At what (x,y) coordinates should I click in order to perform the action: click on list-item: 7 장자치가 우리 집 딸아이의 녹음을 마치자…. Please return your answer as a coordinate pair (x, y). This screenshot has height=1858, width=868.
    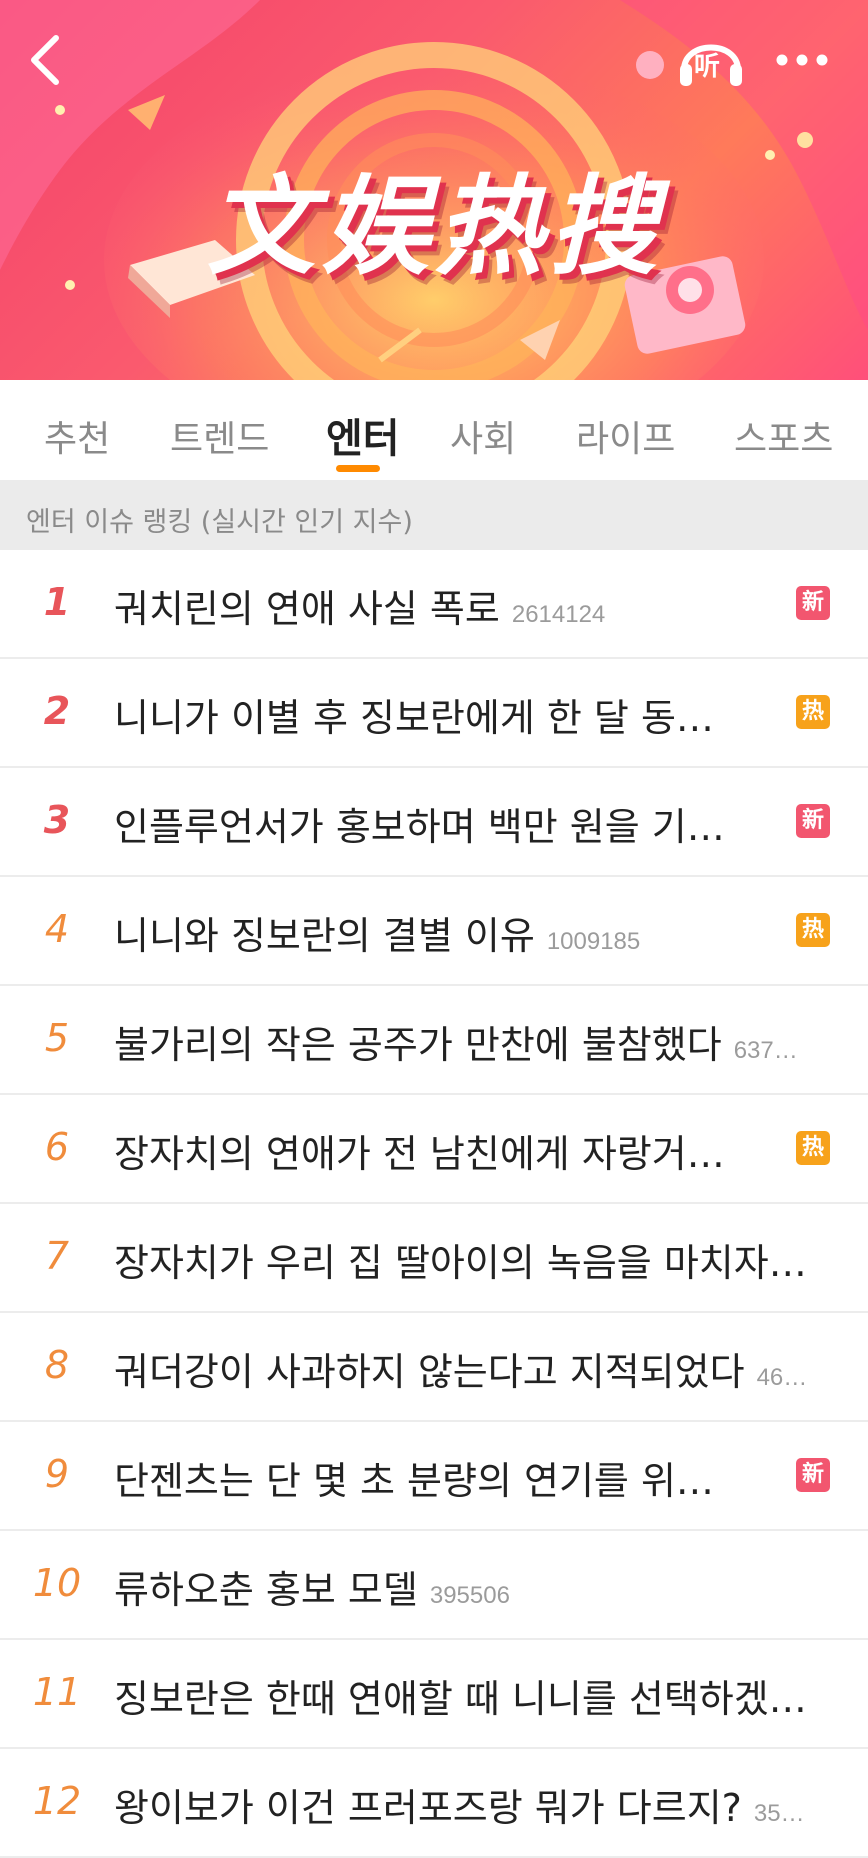
    Looking at the image, I should click on (434, 1258).